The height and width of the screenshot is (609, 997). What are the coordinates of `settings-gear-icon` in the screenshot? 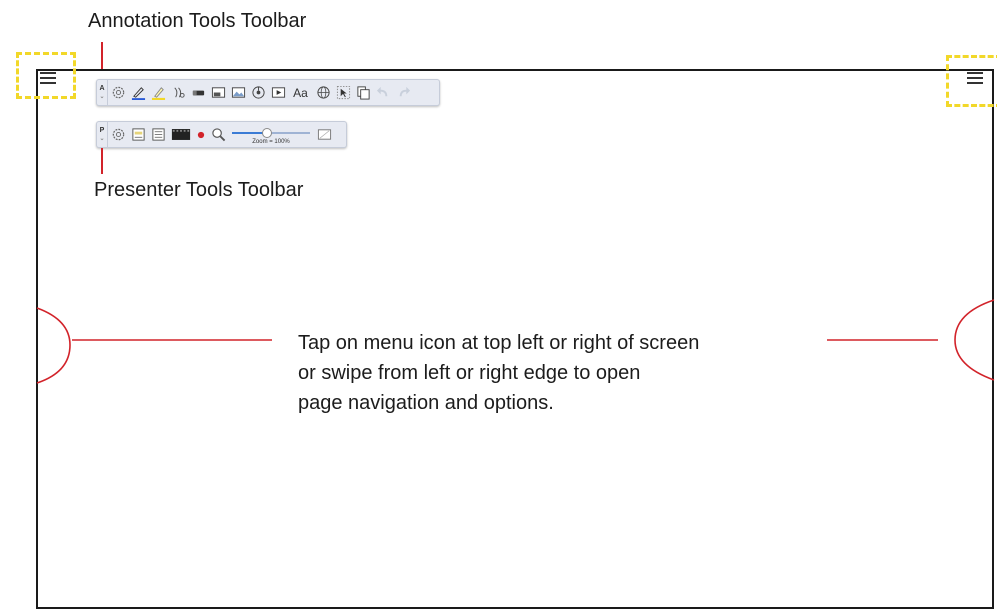 It's located at (118, 92).